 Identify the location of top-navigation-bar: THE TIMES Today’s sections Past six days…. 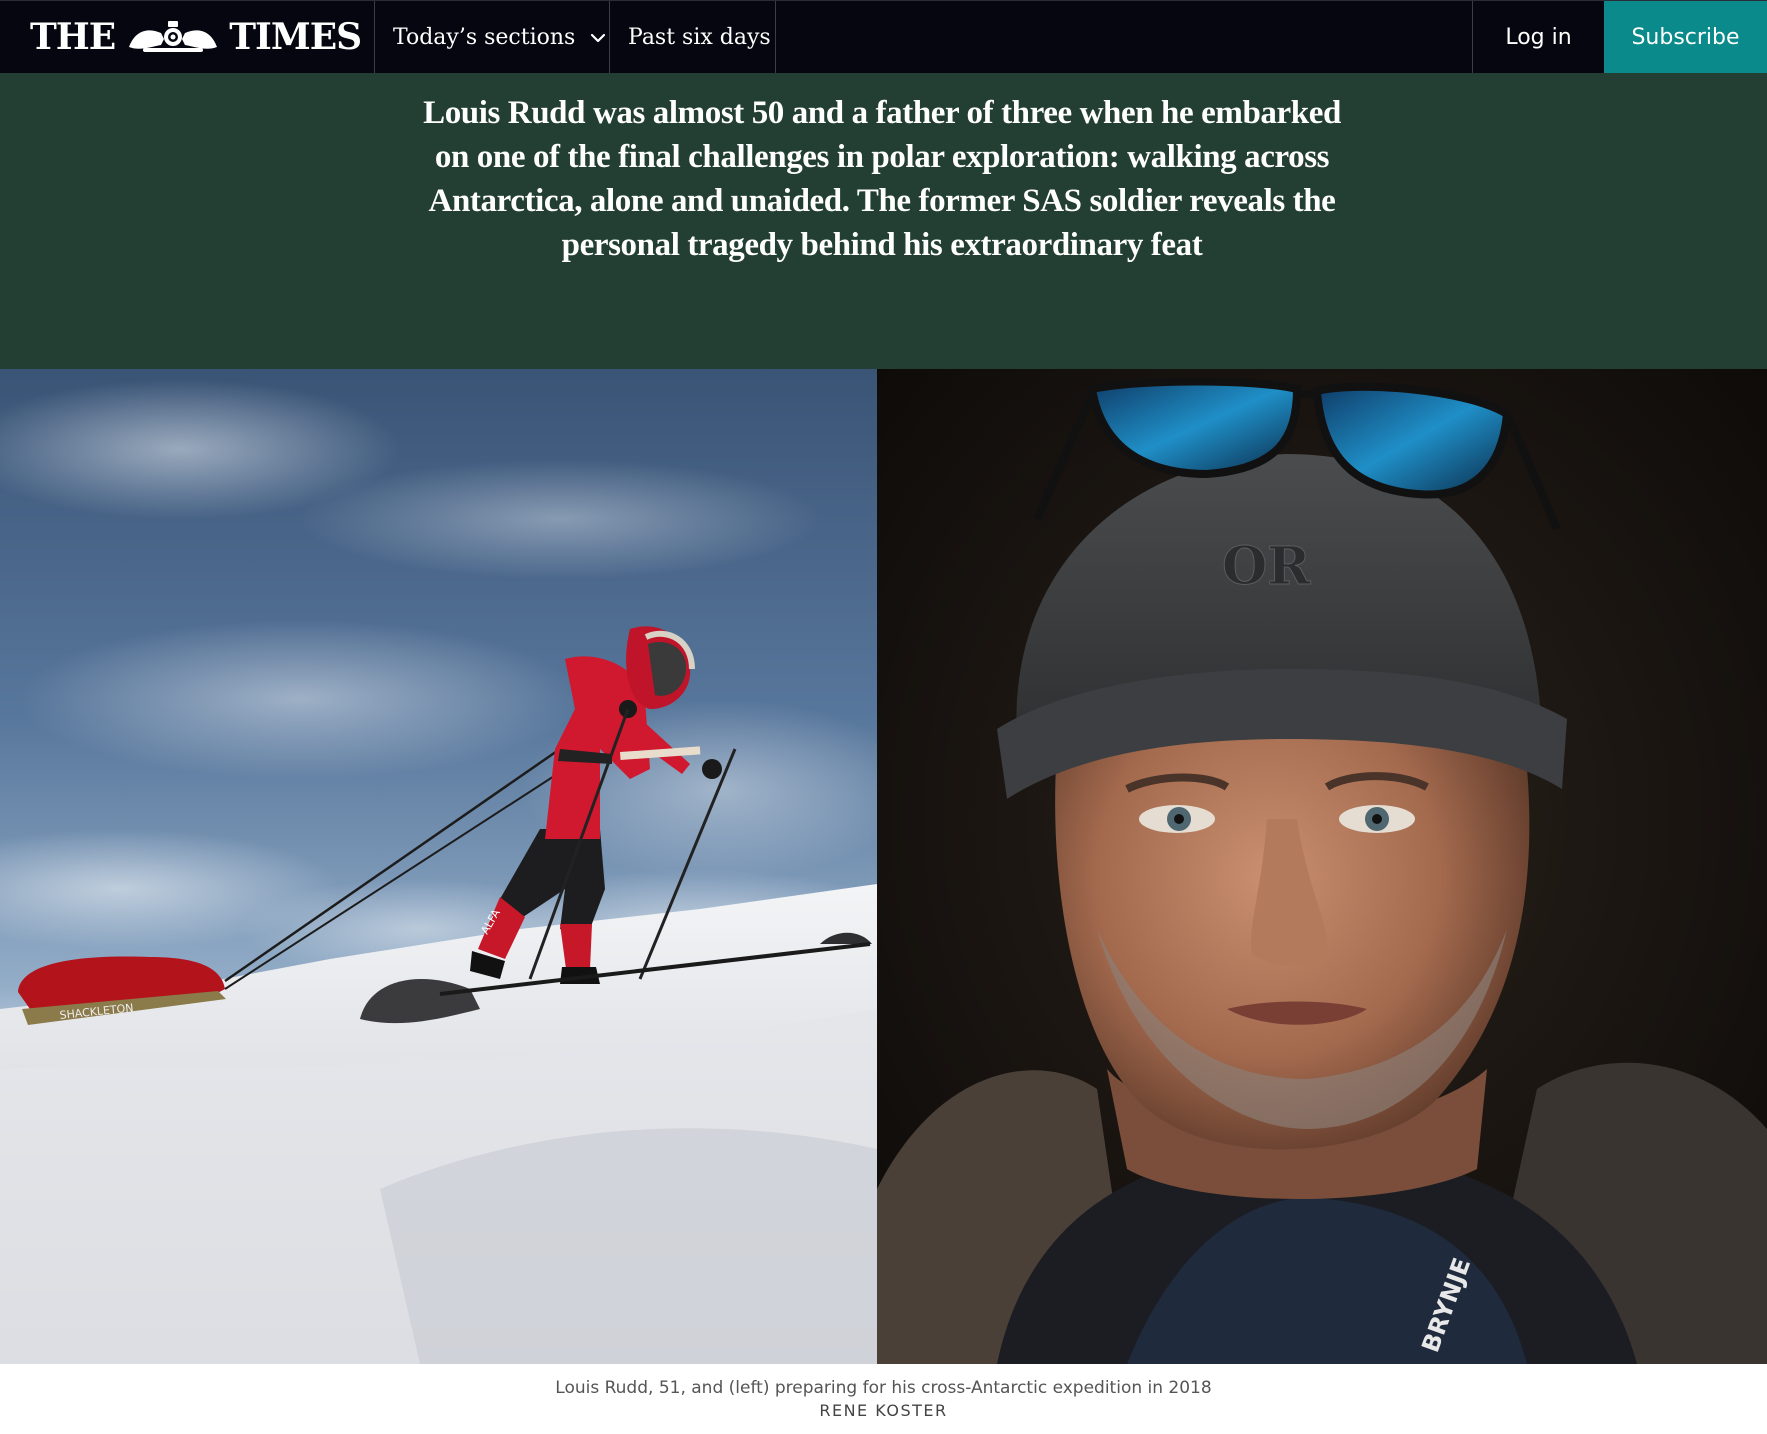
(883, 37).